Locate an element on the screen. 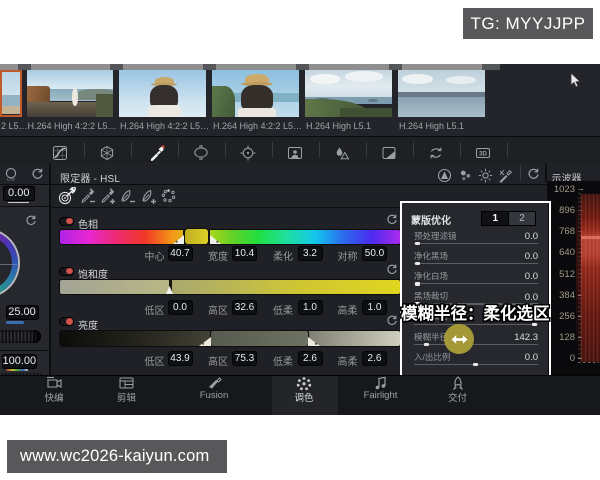 This screenshot has height=480, width=600. svg-text: LOG is located at coordinates (11, 179).